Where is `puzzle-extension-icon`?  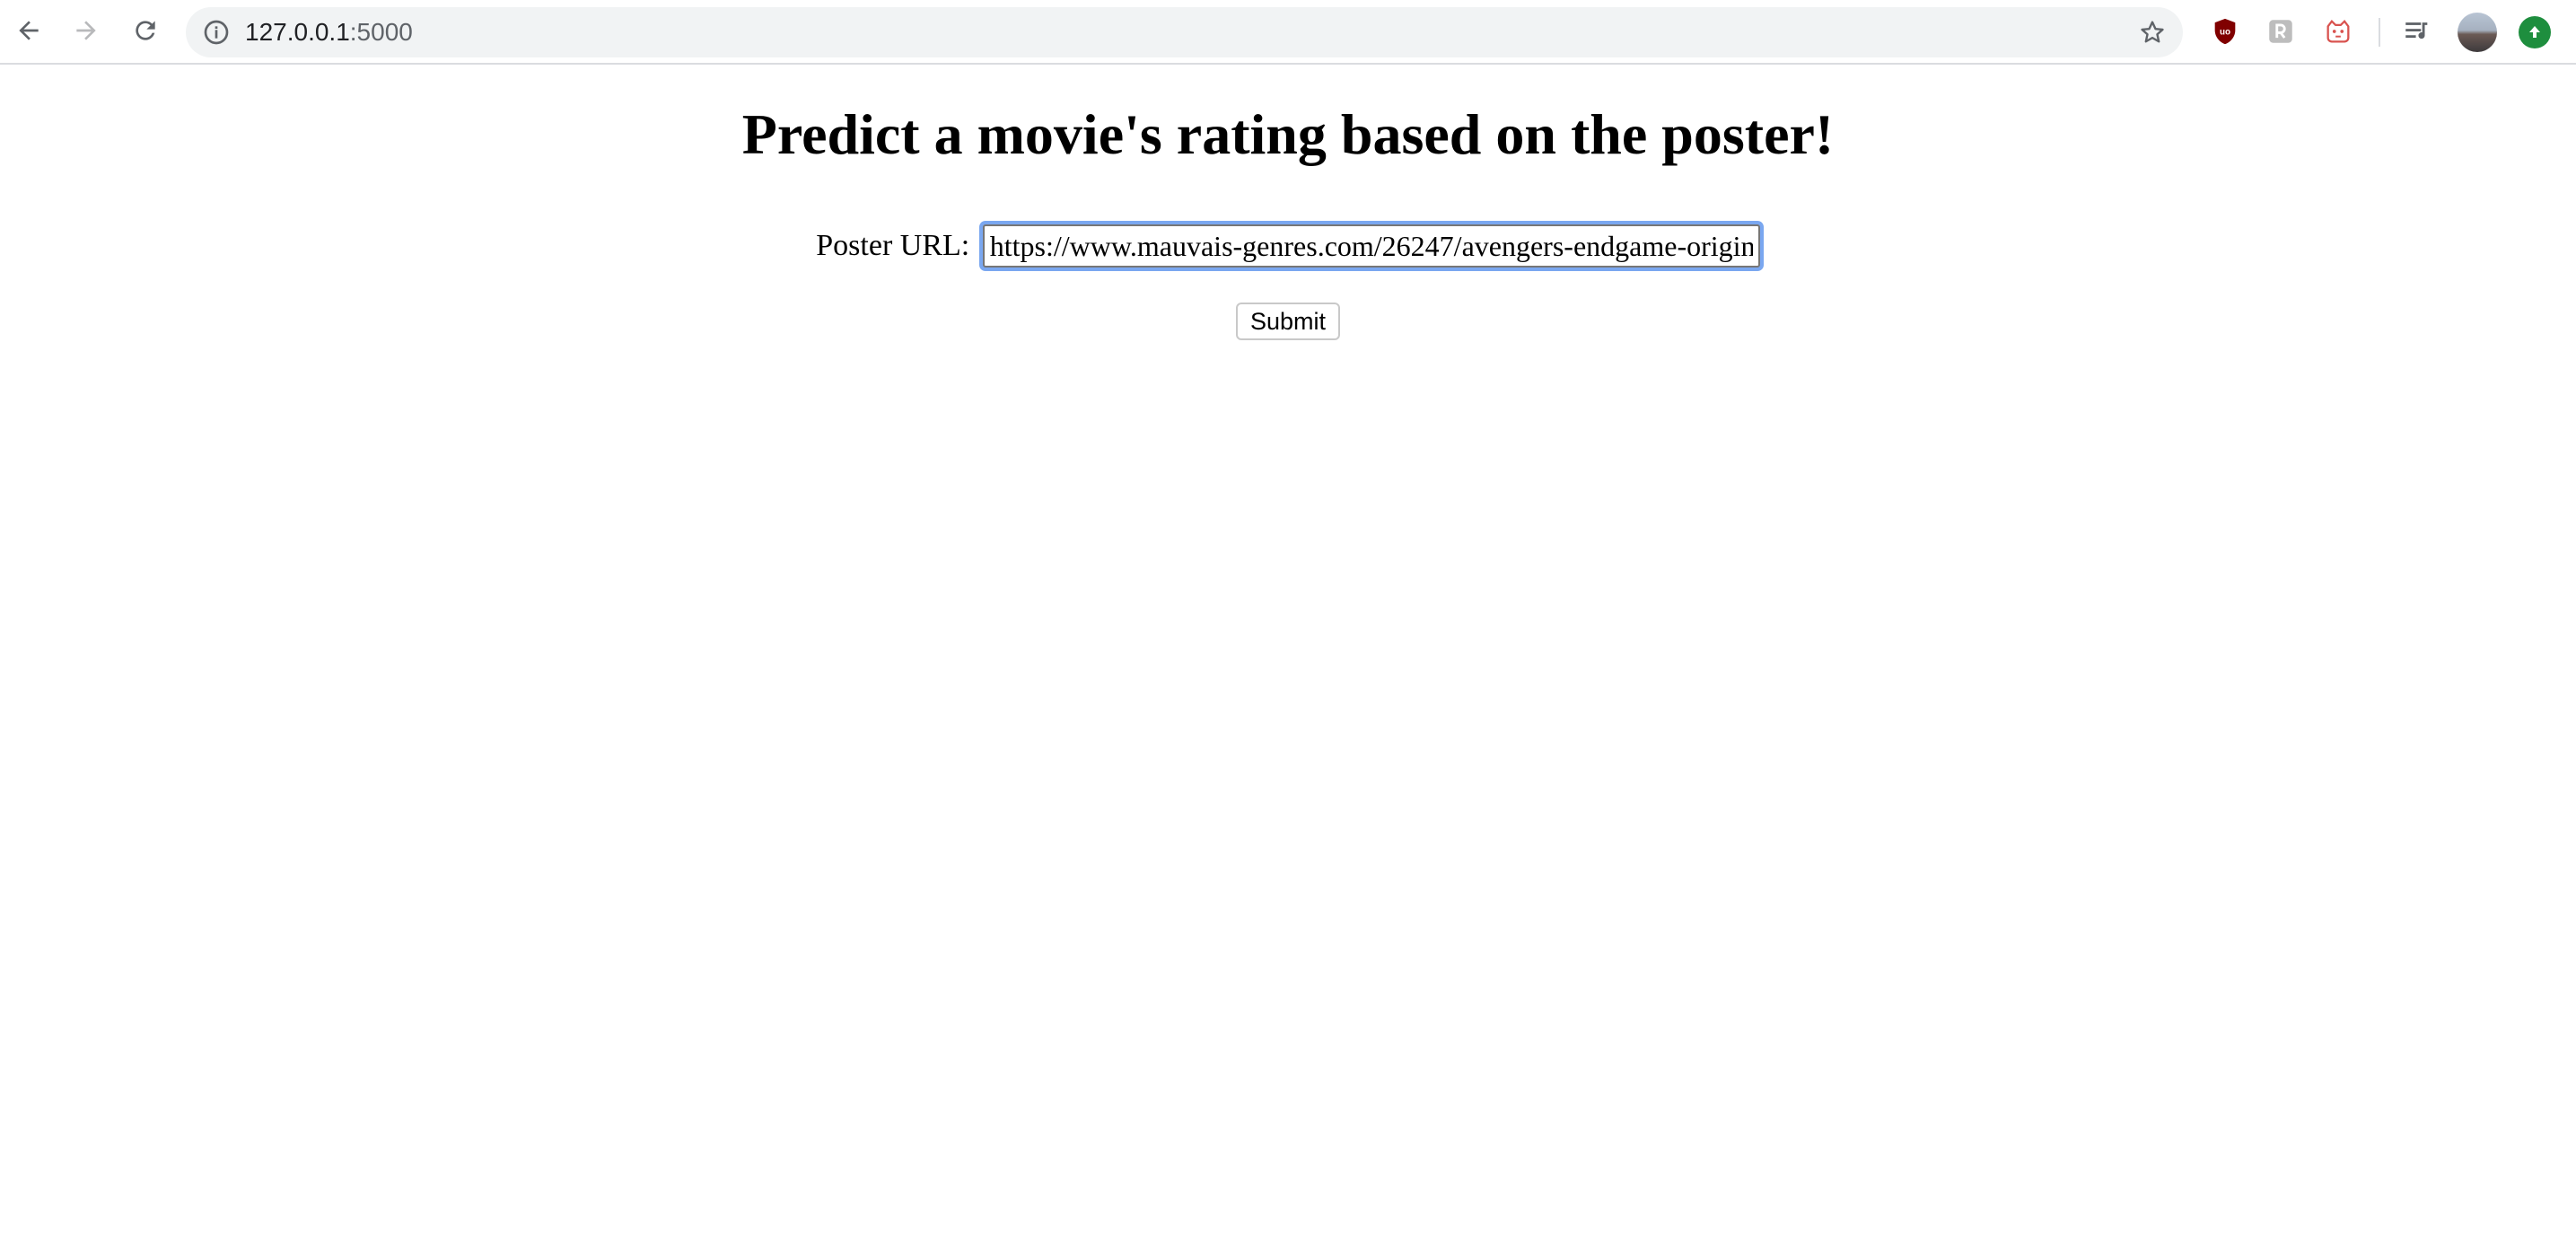
puzzle-extension-icon is located at coordinates (2280, 32).